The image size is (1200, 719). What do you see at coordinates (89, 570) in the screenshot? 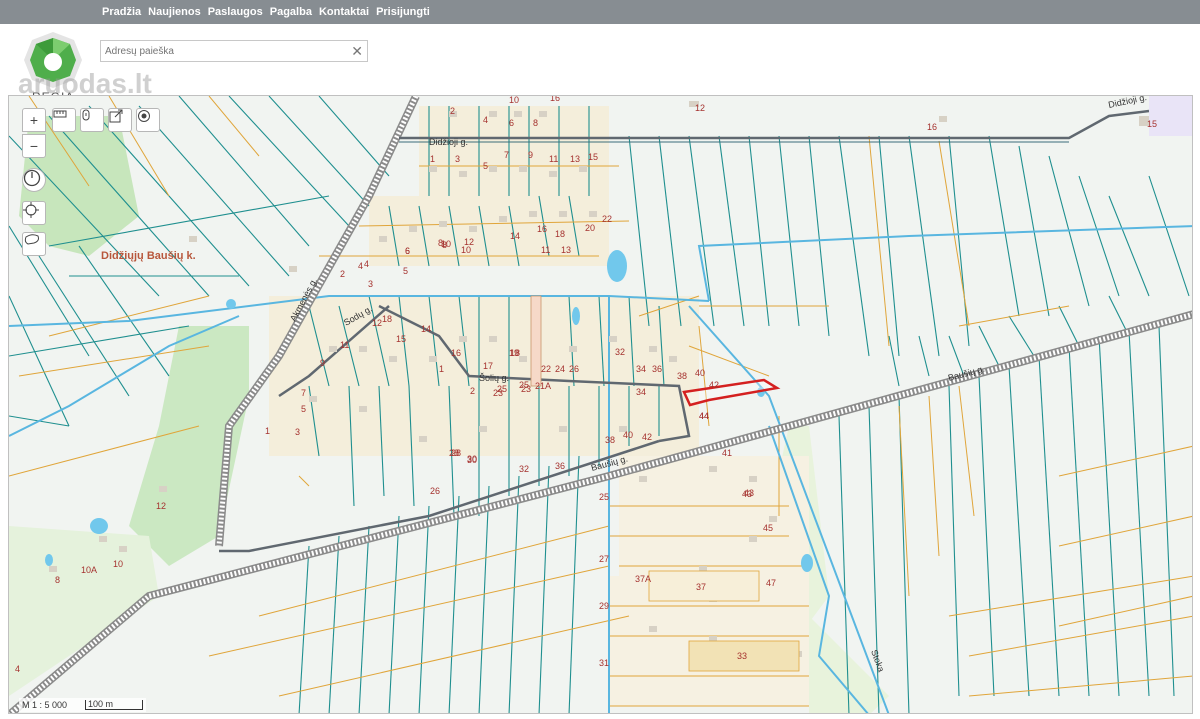
I see `house-number: 10A` at bounding box center [89, 570].